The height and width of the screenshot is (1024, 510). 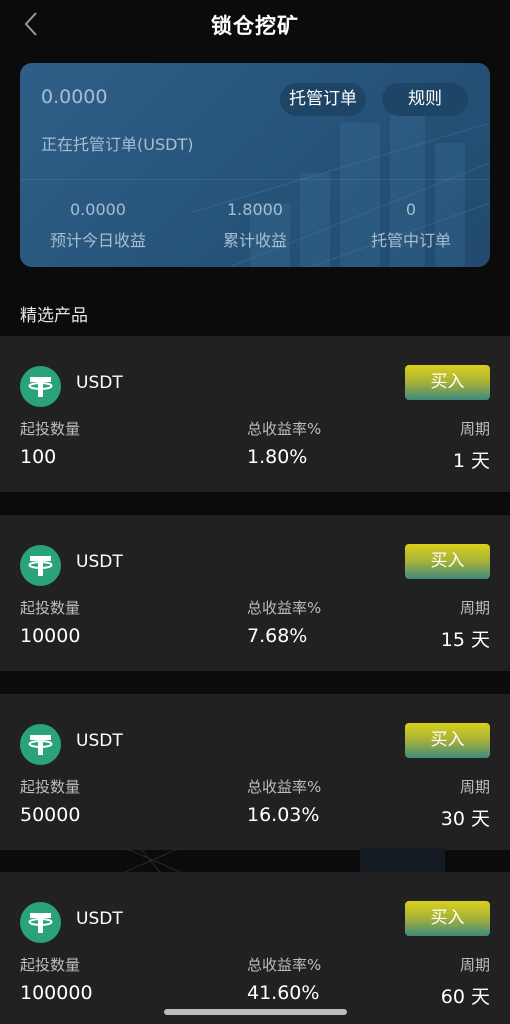 What do you see at coordinates (277, 636) in the screenshot?
I see `rate-value: 7.68%` at bounding box center [277, 636].